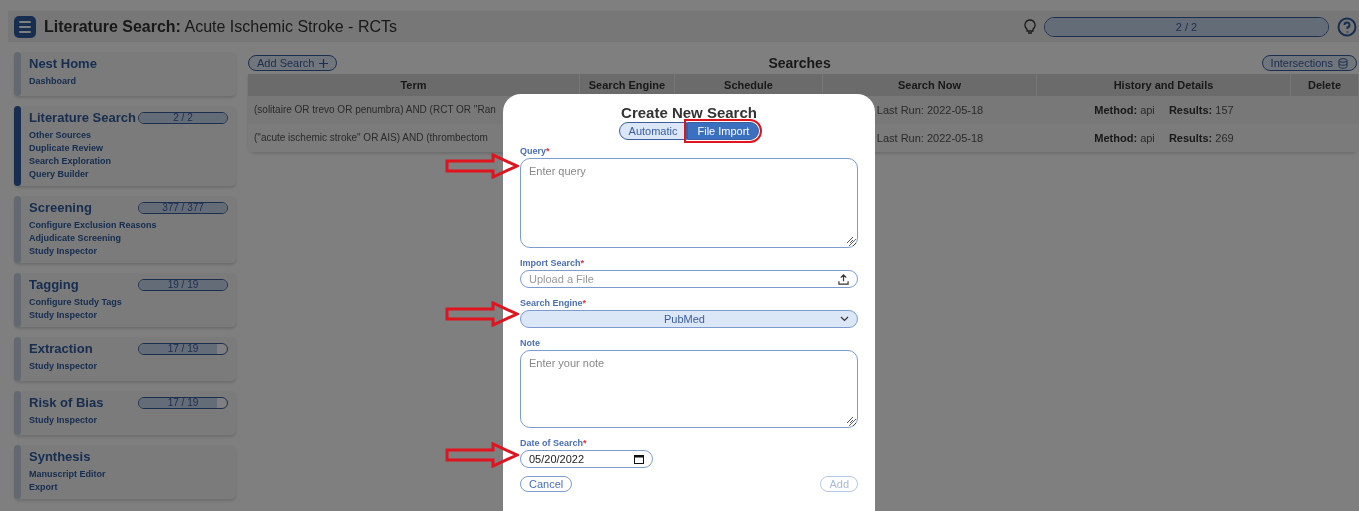 The image size is (1359, 511). I want to click on progress-label: 377 / 377, so click(183, 207).